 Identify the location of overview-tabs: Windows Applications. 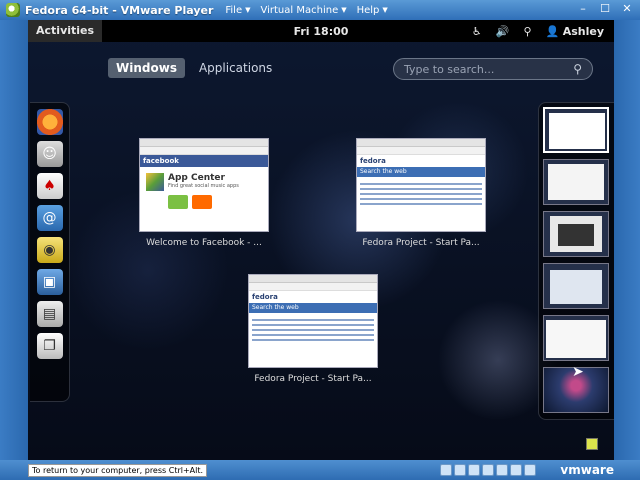
(194, 68).